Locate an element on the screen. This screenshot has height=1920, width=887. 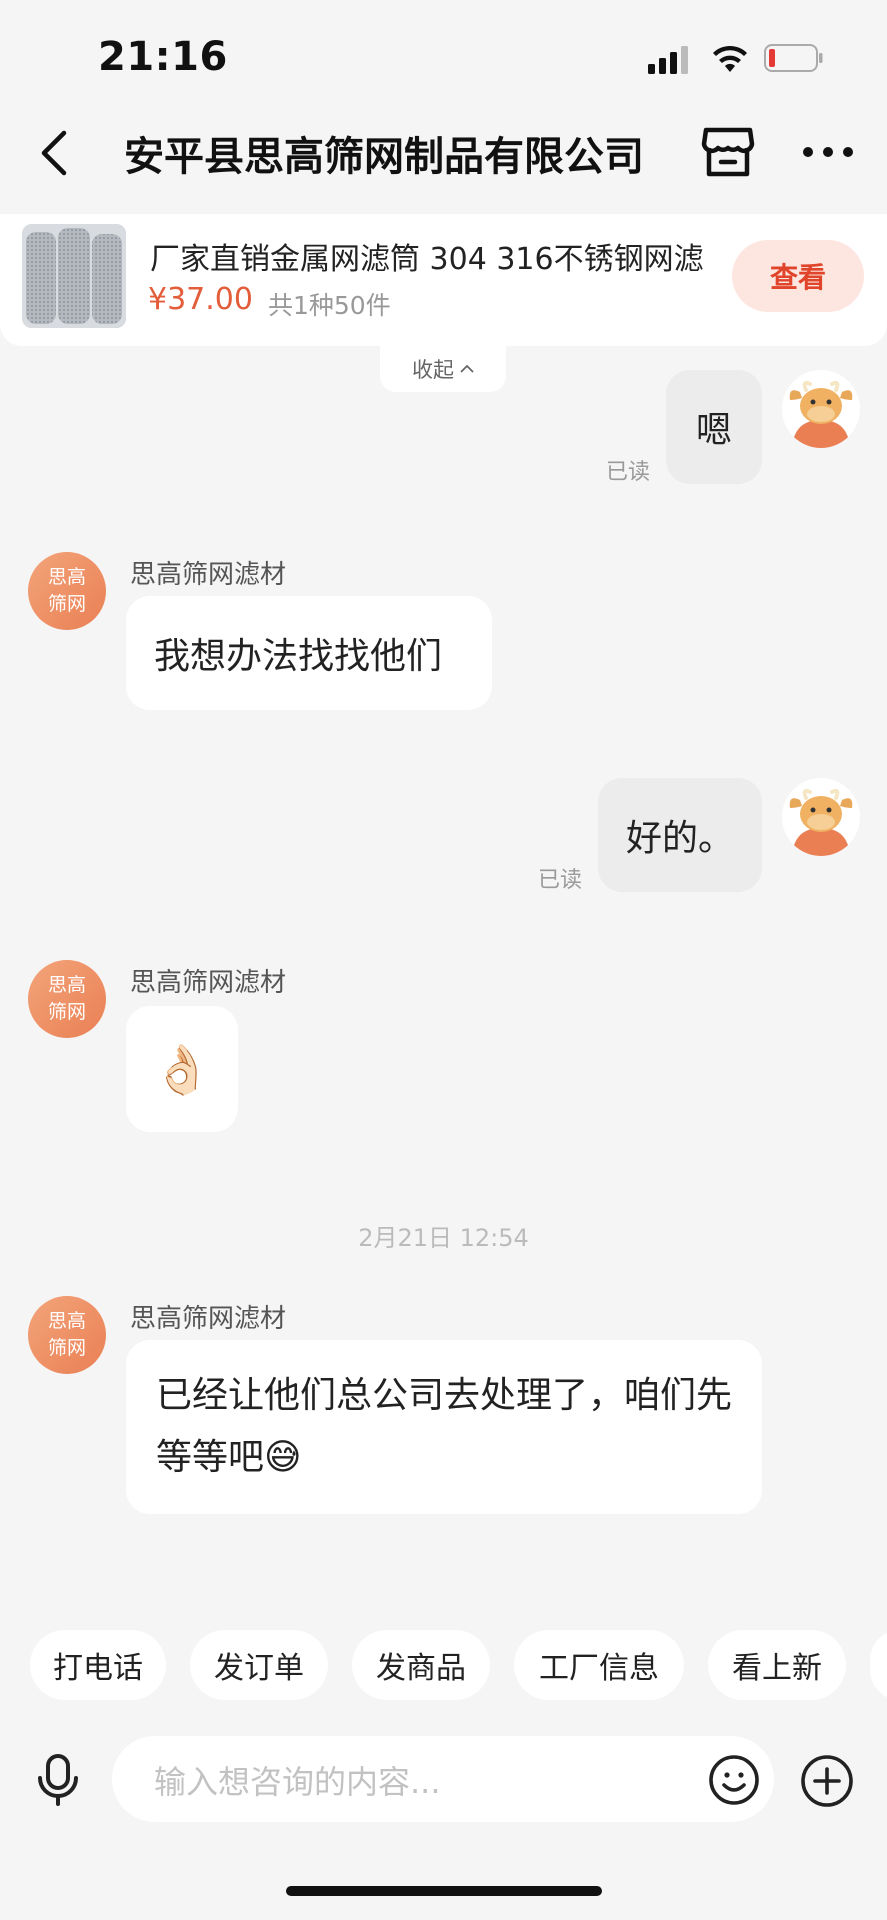
collapse-button: 收起 is located at coordinates (443, 369).